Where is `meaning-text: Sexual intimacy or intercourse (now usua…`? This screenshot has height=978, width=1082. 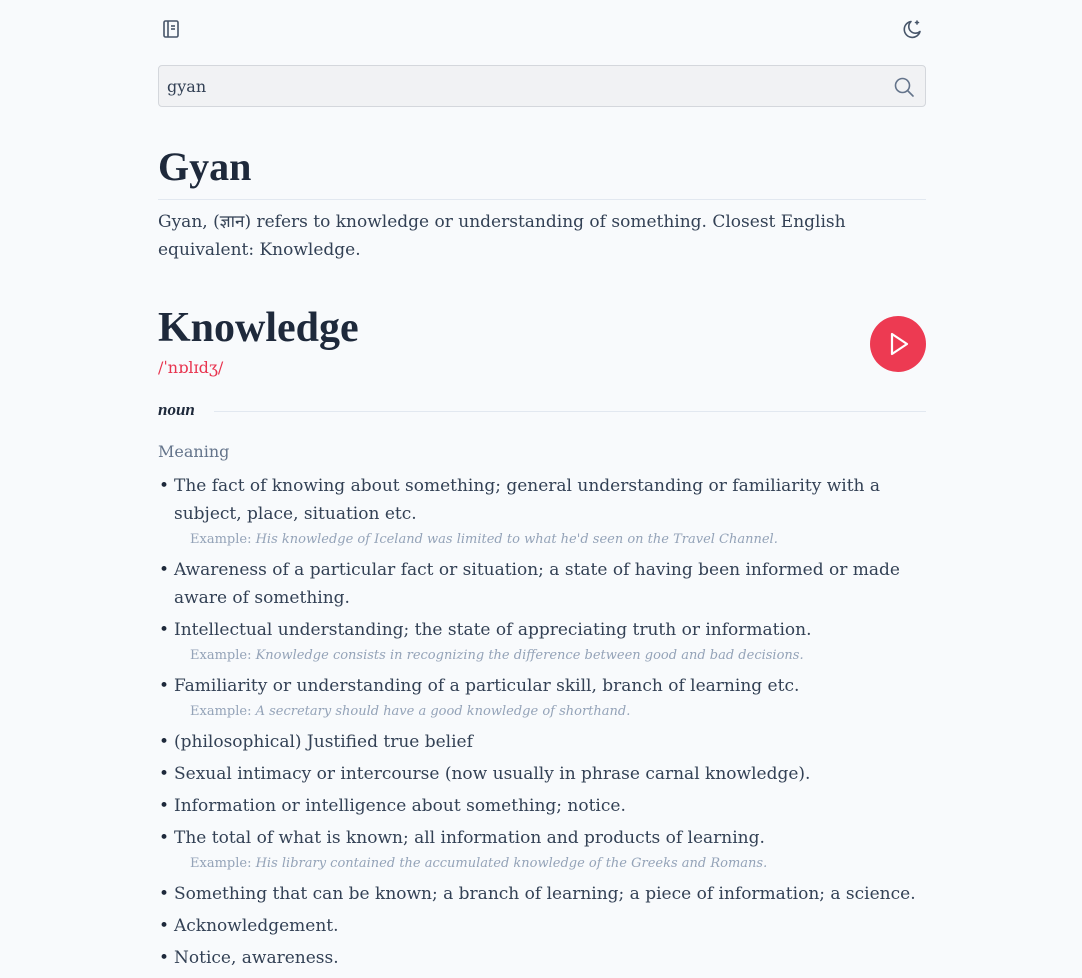 meaning-text: Sexual intimacy or intercourse (now usua… is located at coordinates (492, 774).